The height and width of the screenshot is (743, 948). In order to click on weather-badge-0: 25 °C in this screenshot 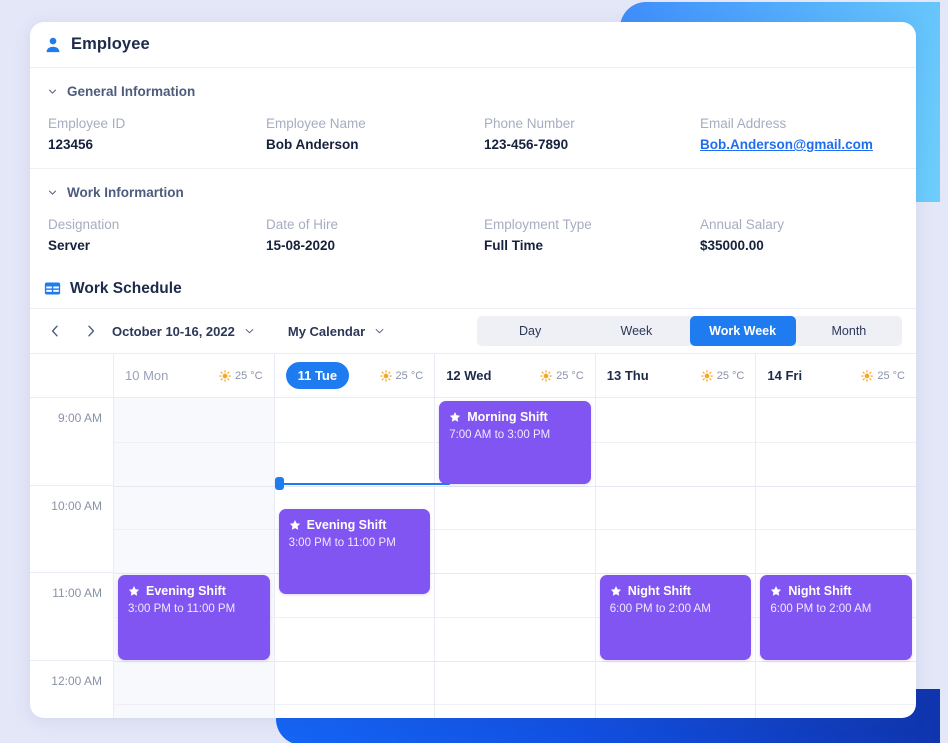, I will do `click(241, 376)`.